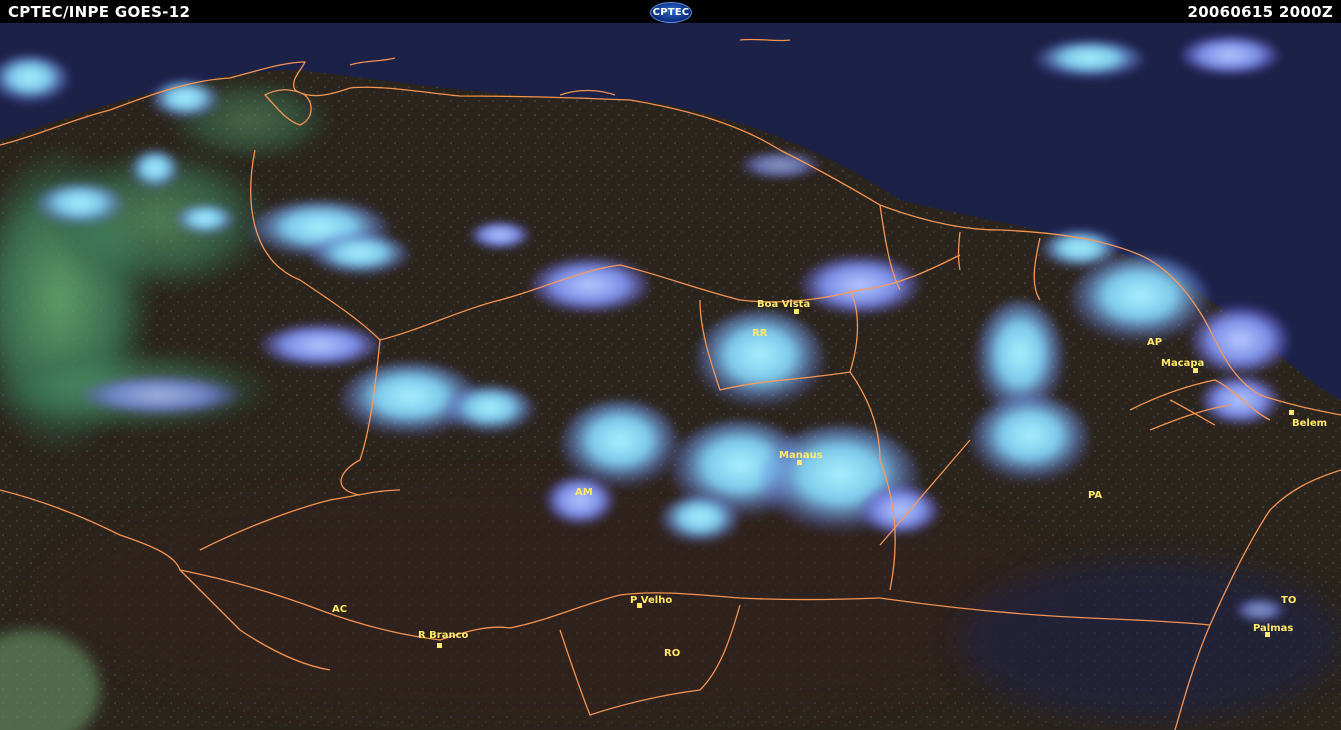  I want to click on city-label: Palmas, so click(1273, 628).